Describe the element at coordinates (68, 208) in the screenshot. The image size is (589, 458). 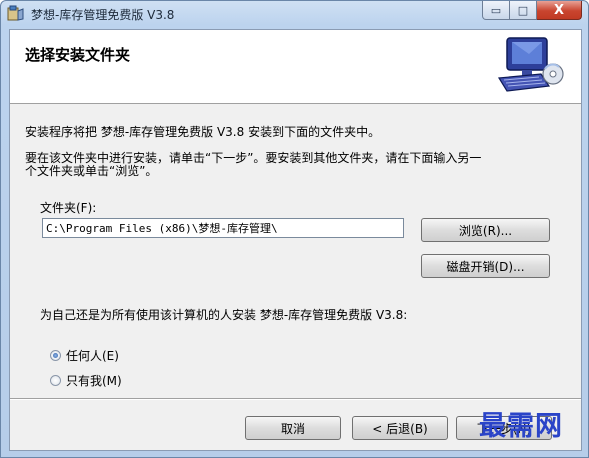
I see `folder-label: 文件夹(F):` at that location.